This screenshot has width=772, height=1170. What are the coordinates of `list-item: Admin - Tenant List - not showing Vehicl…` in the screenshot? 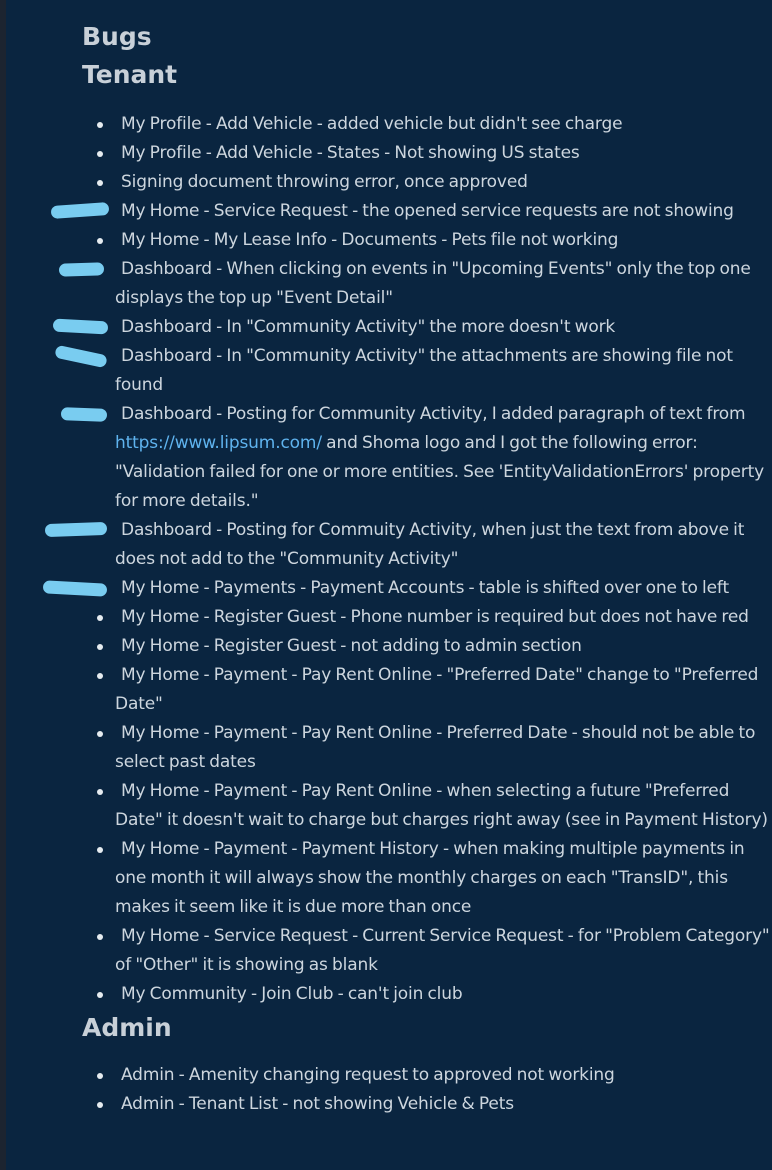 It's located at (434, 1104).